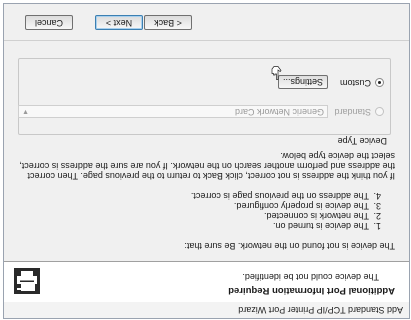 This screenshot has height=320, width=411. I want to click on standard-device-value: Generic Network Card, so click(279, 112).